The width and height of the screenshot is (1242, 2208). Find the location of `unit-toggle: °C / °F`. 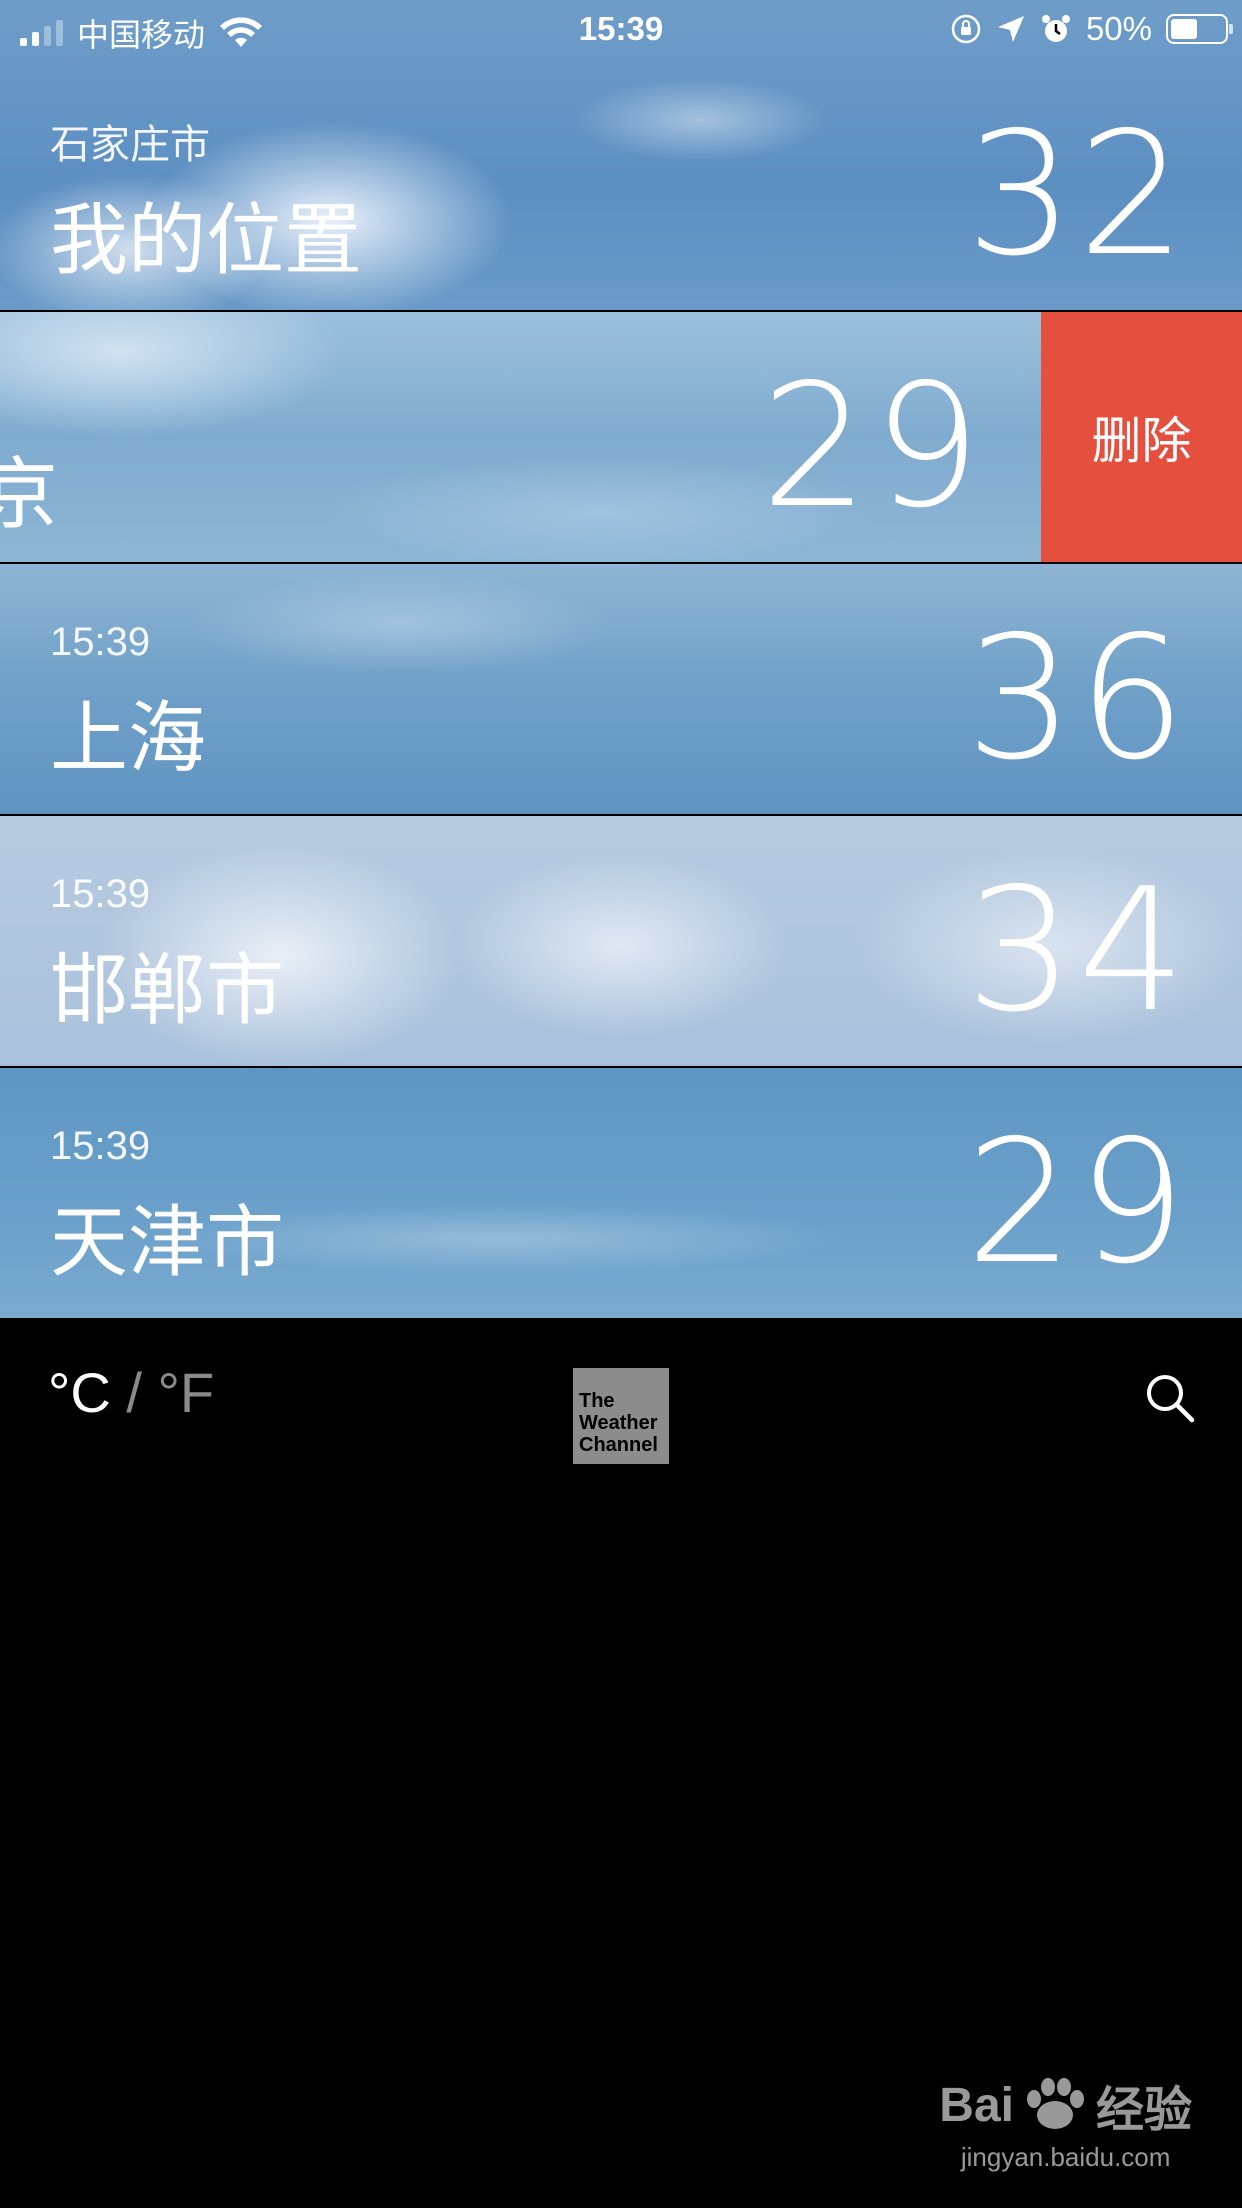

unit-toggle: °C / °F is located at coordinates (131, 1392).